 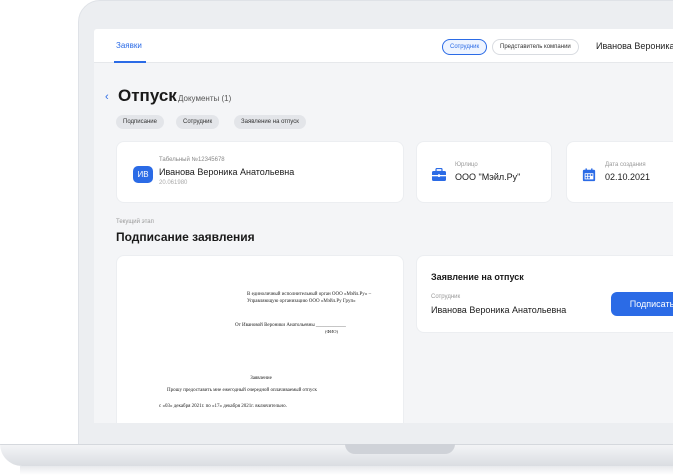 What do you see at coordinates (336, 455) in the screenshot?
I see `laptop-base` at bounding box center [336, 455].